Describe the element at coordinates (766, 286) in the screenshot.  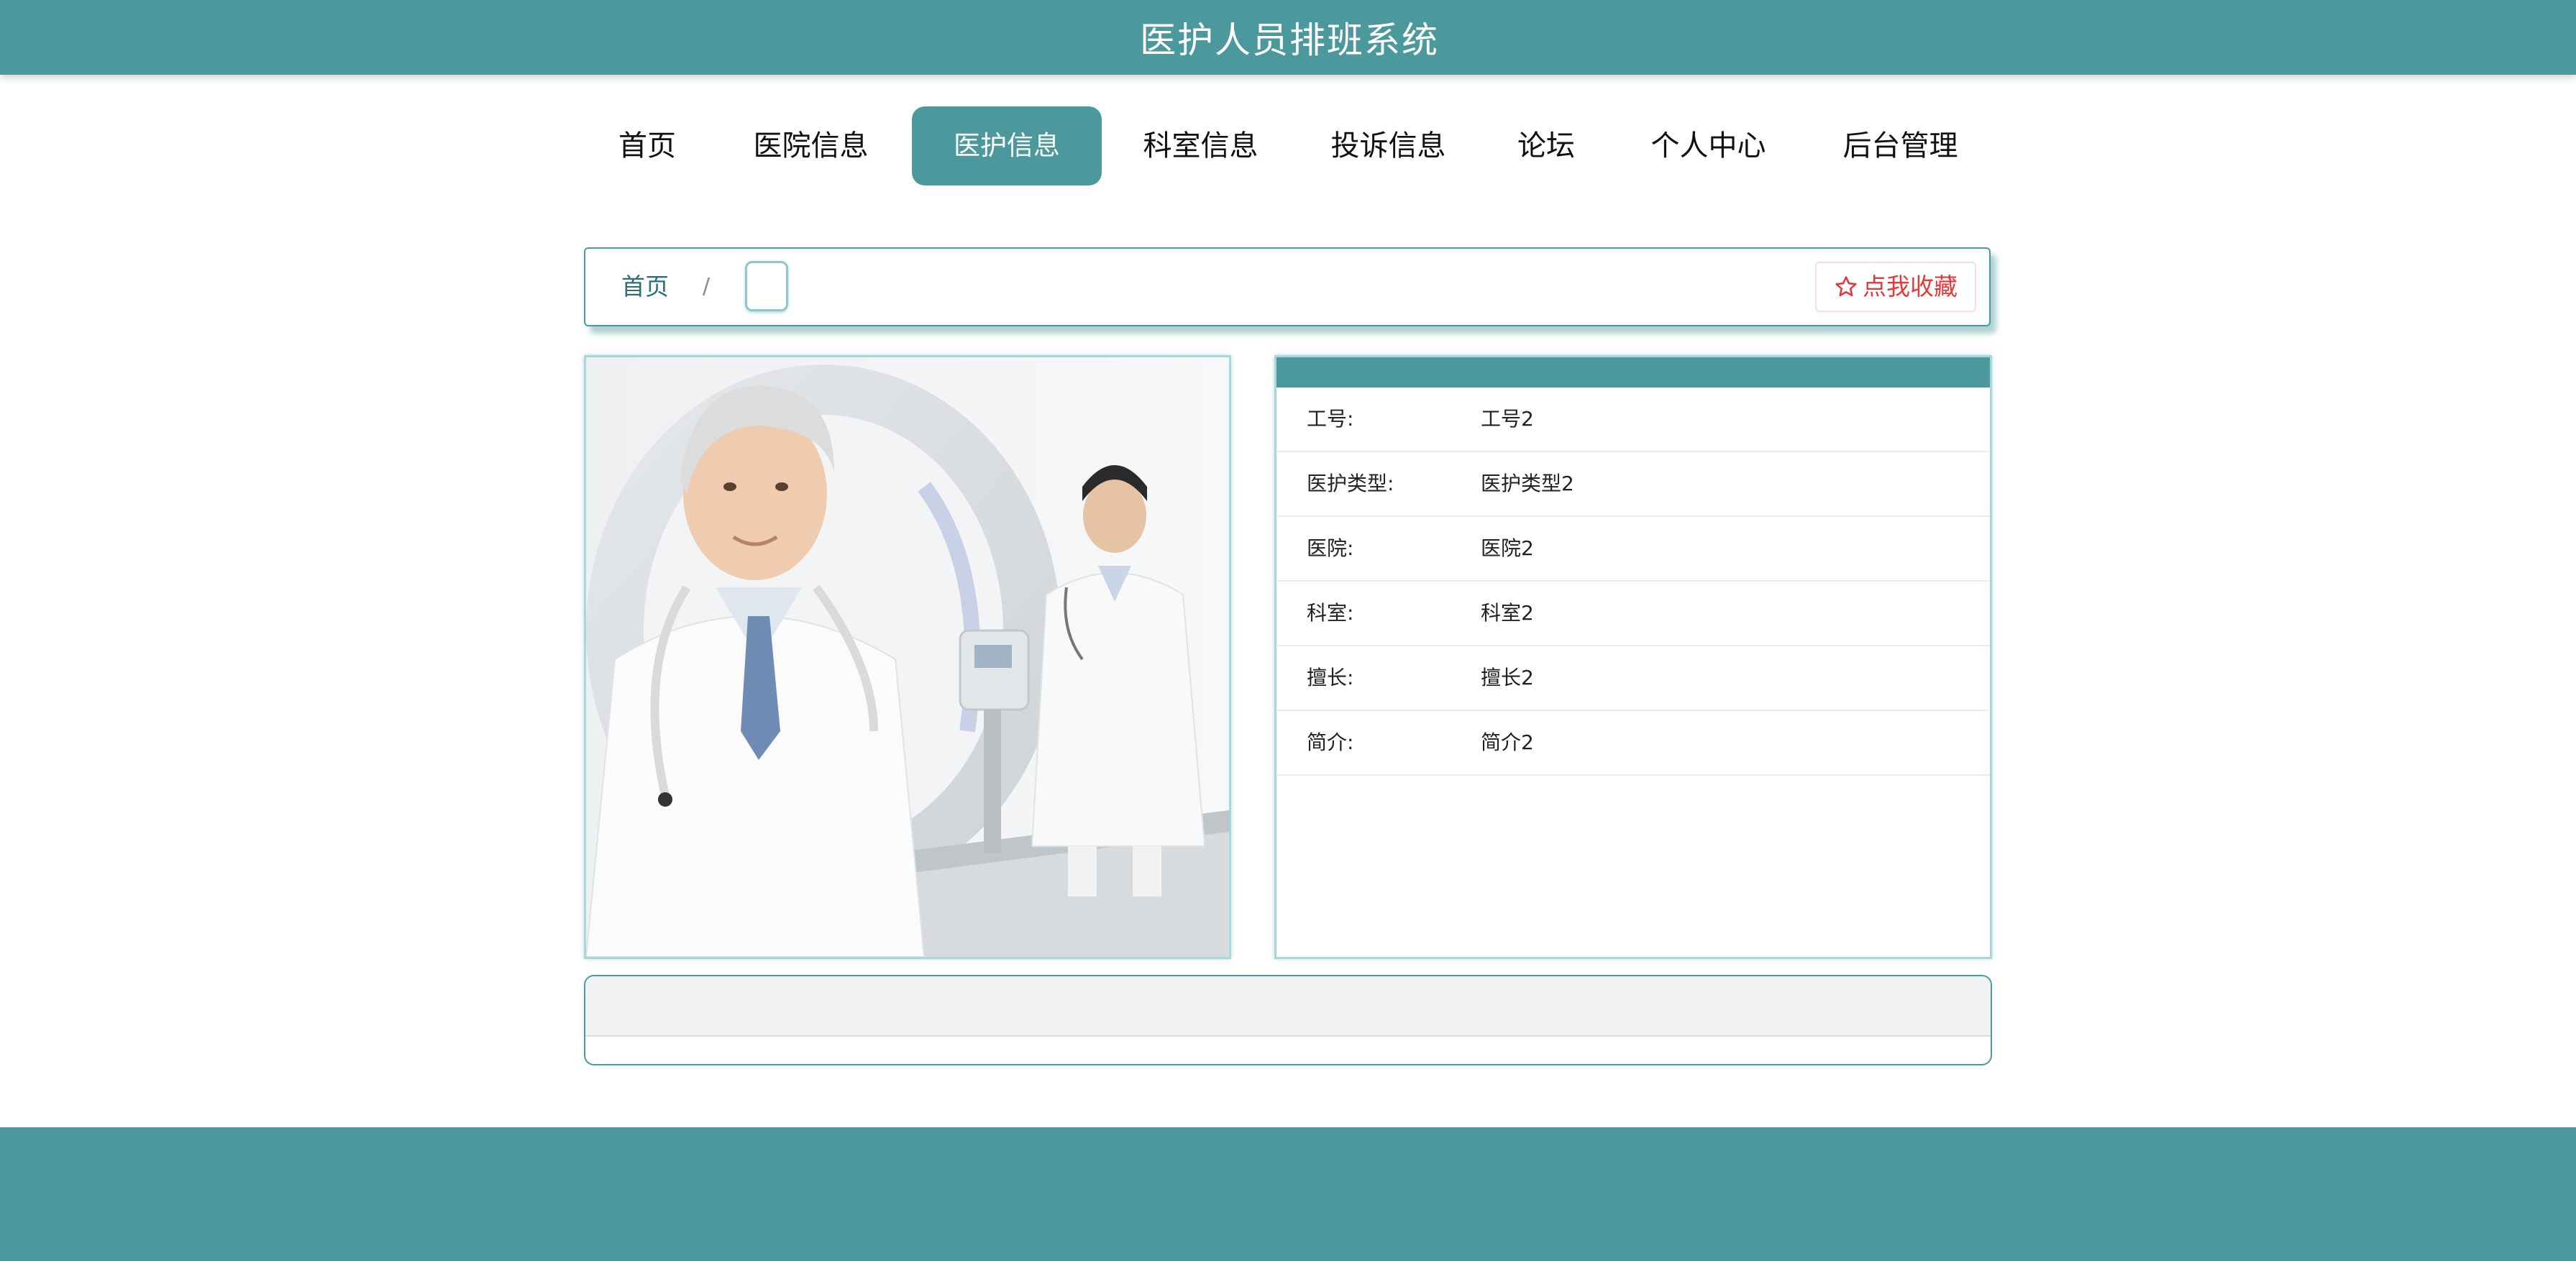
I see `breadcrumb-current` at that location.